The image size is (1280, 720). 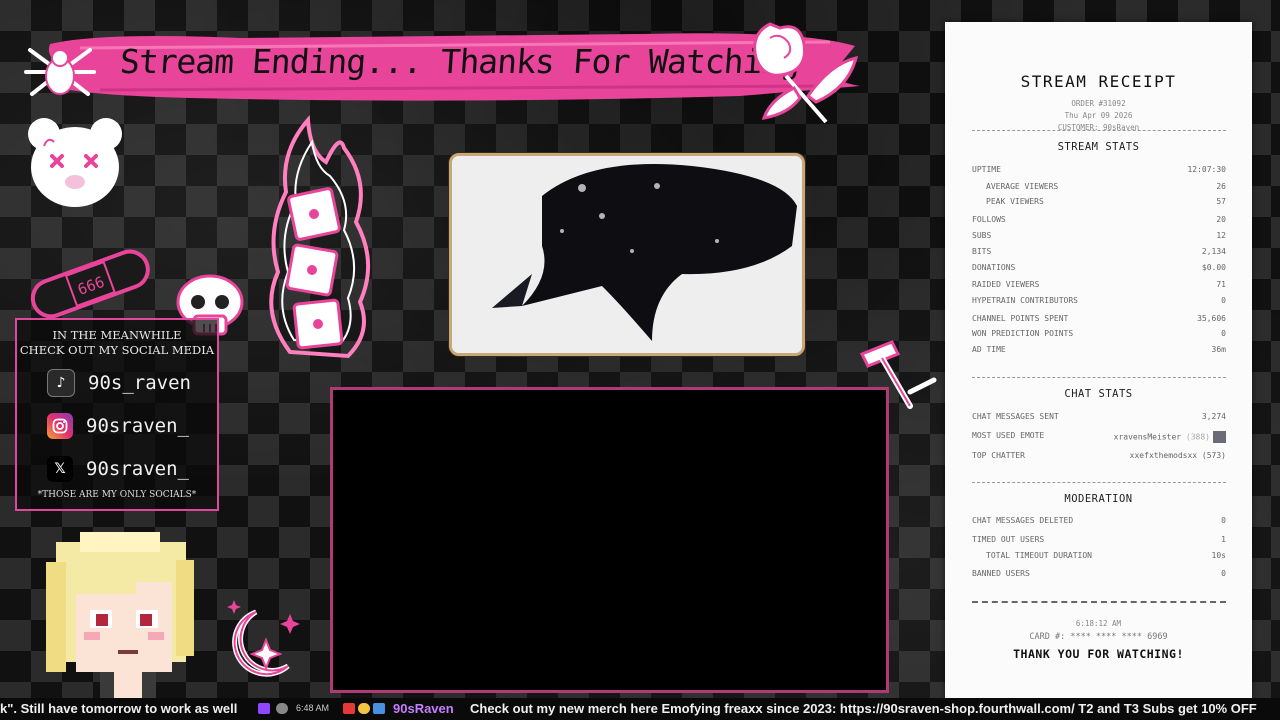 I want to click on crow-video-frame, so click(x=627, y=254).